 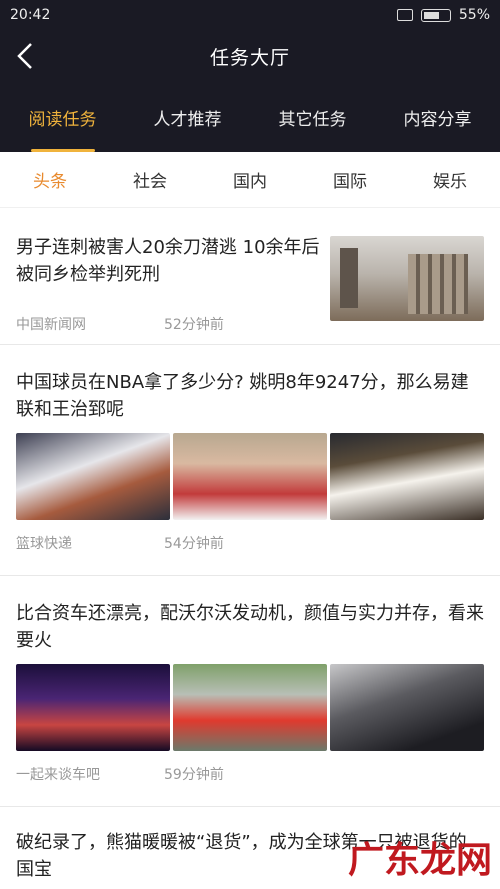 I want to click on page-title: 任务大厅, so click(x=249, y=57).